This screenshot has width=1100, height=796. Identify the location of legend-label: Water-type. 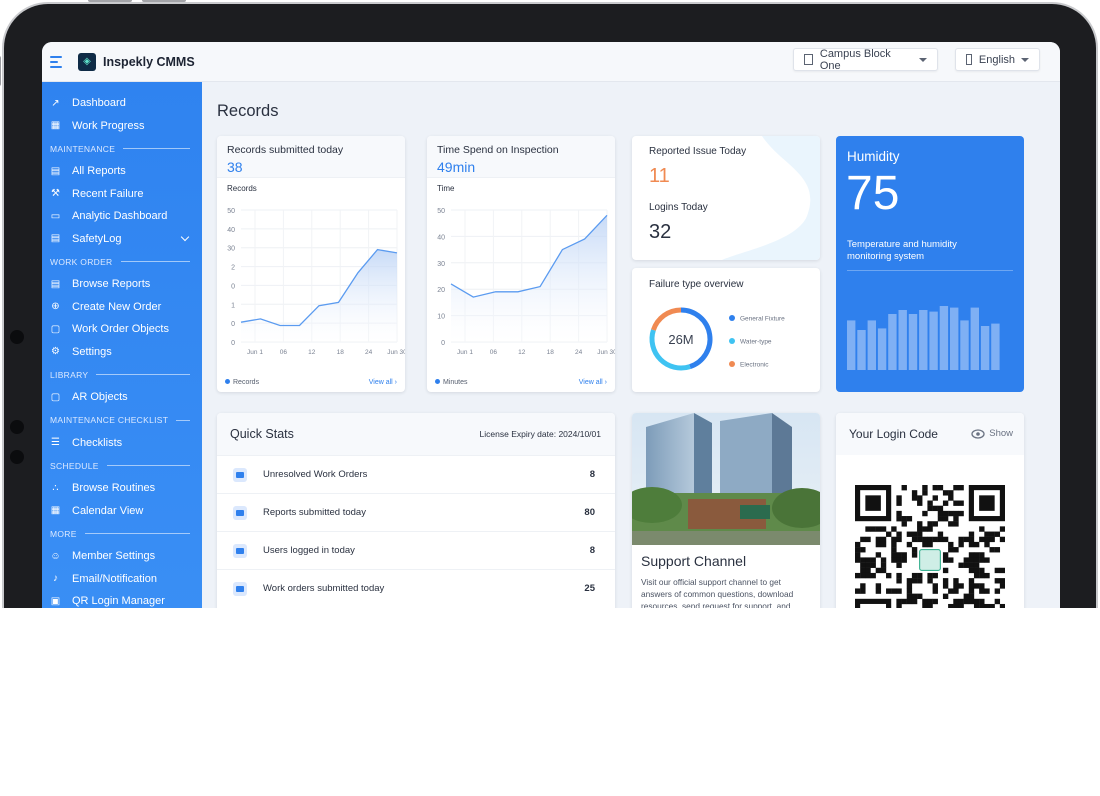
(756, 342).